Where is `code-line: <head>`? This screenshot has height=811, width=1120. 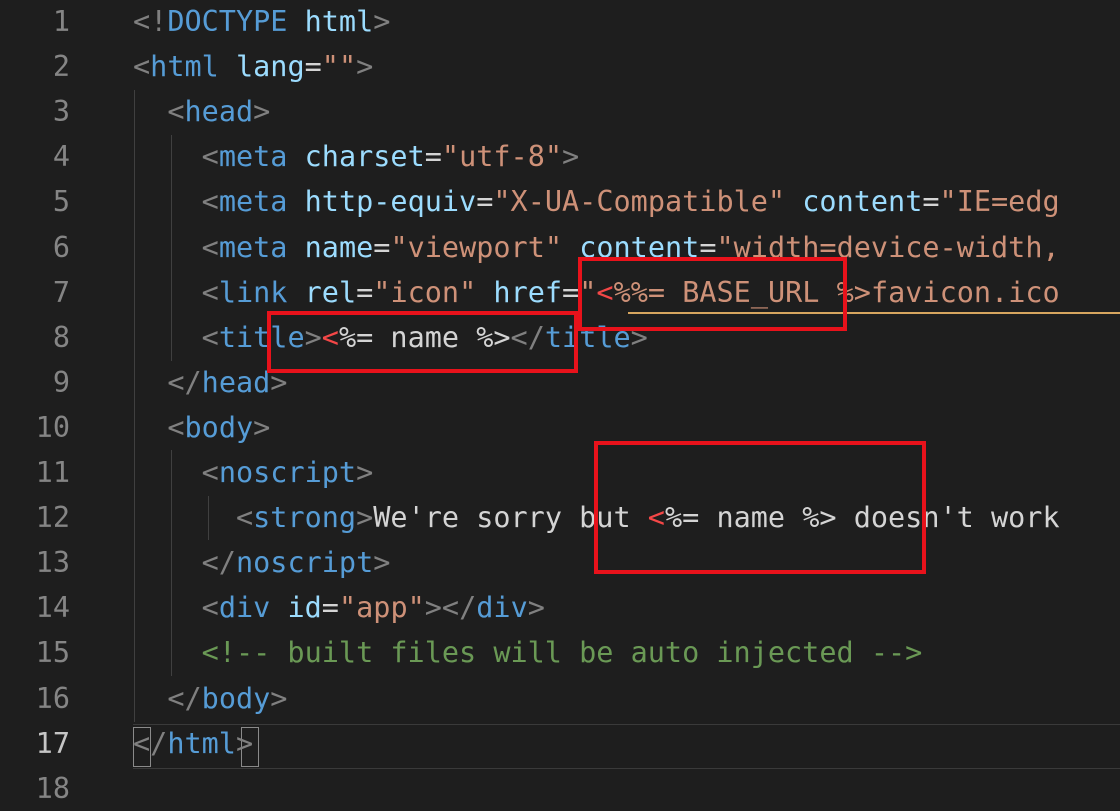 code-line: <head> is located at coordinates (201, 111).